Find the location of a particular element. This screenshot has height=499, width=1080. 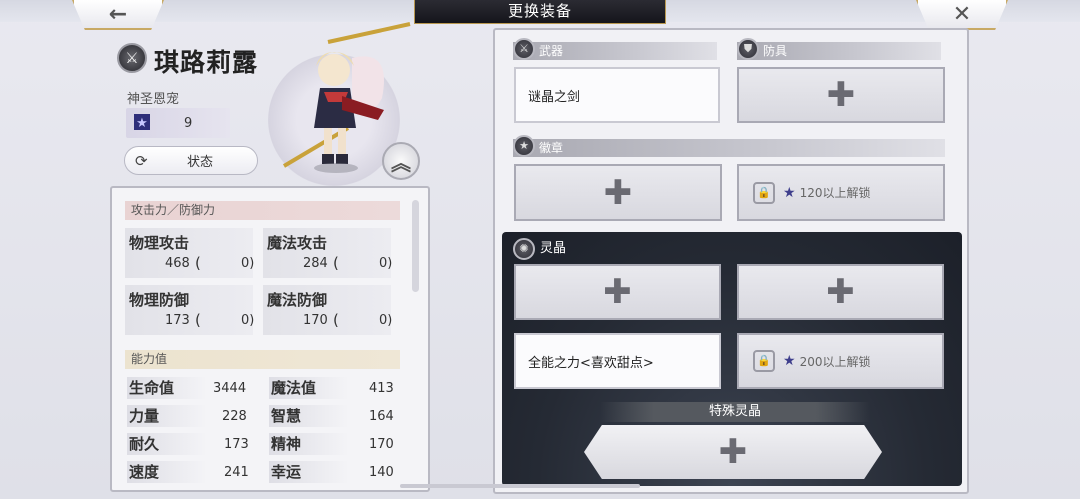

rank-glyph: ★ is located at coordinates (142, 123).